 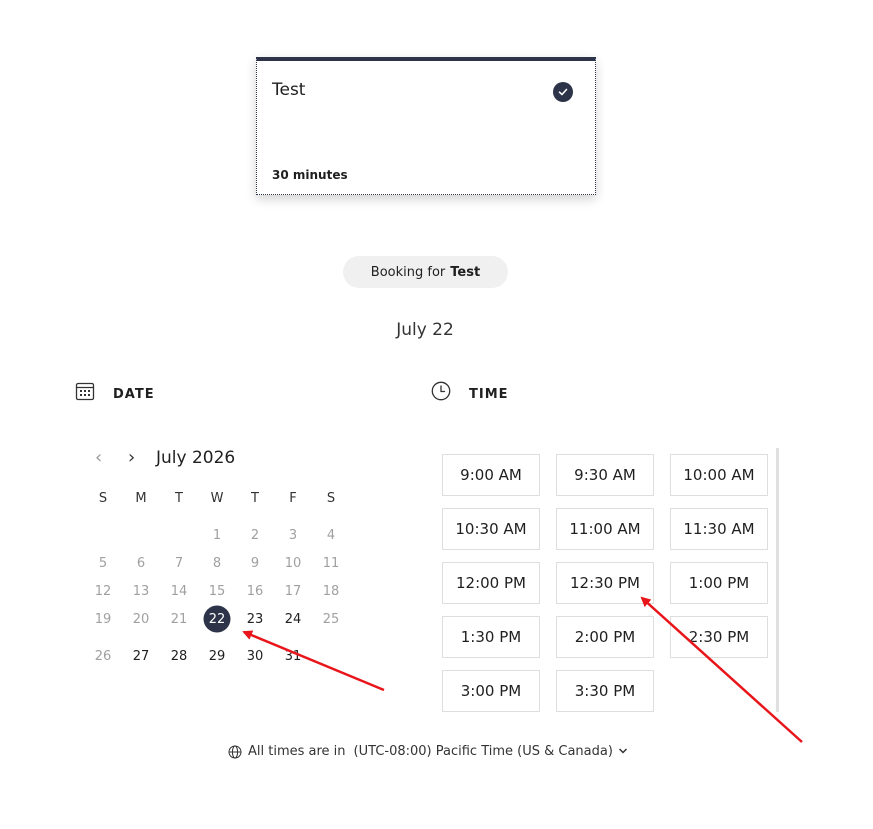 I want to click on calendar-day: 31, so click(x=293, y=656).